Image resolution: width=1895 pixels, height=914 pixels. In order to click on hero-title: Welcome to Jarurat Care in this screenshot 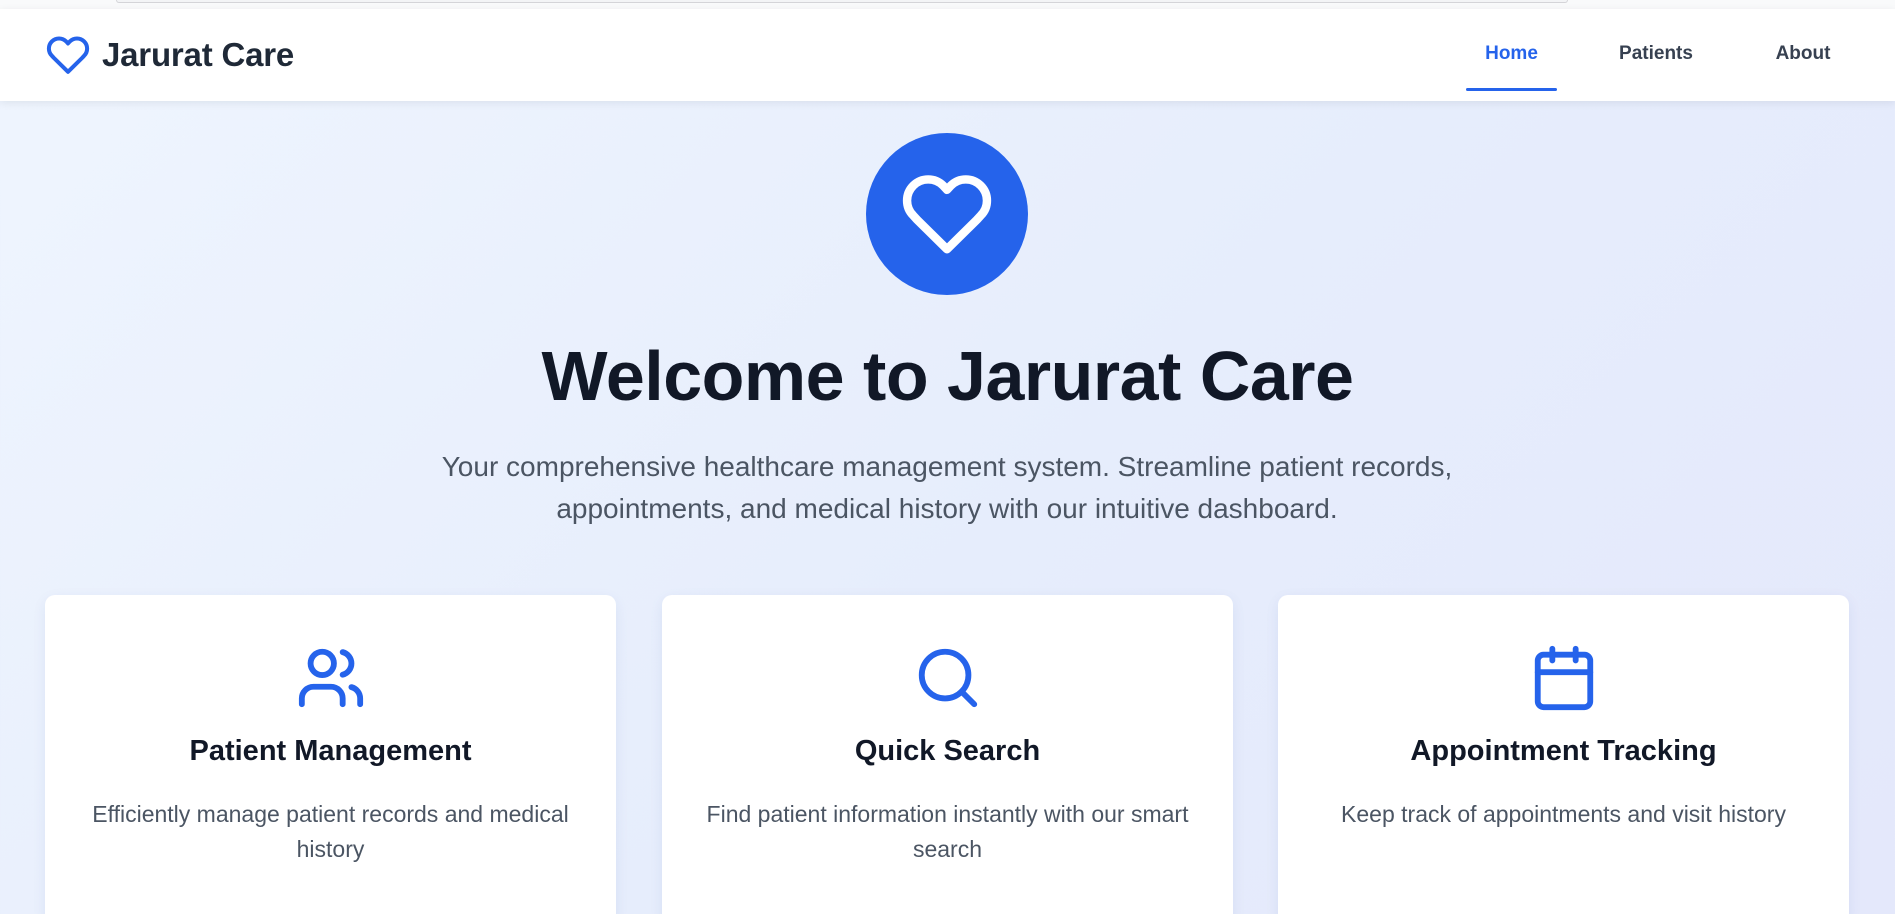, I will do `click(947, 376)`.